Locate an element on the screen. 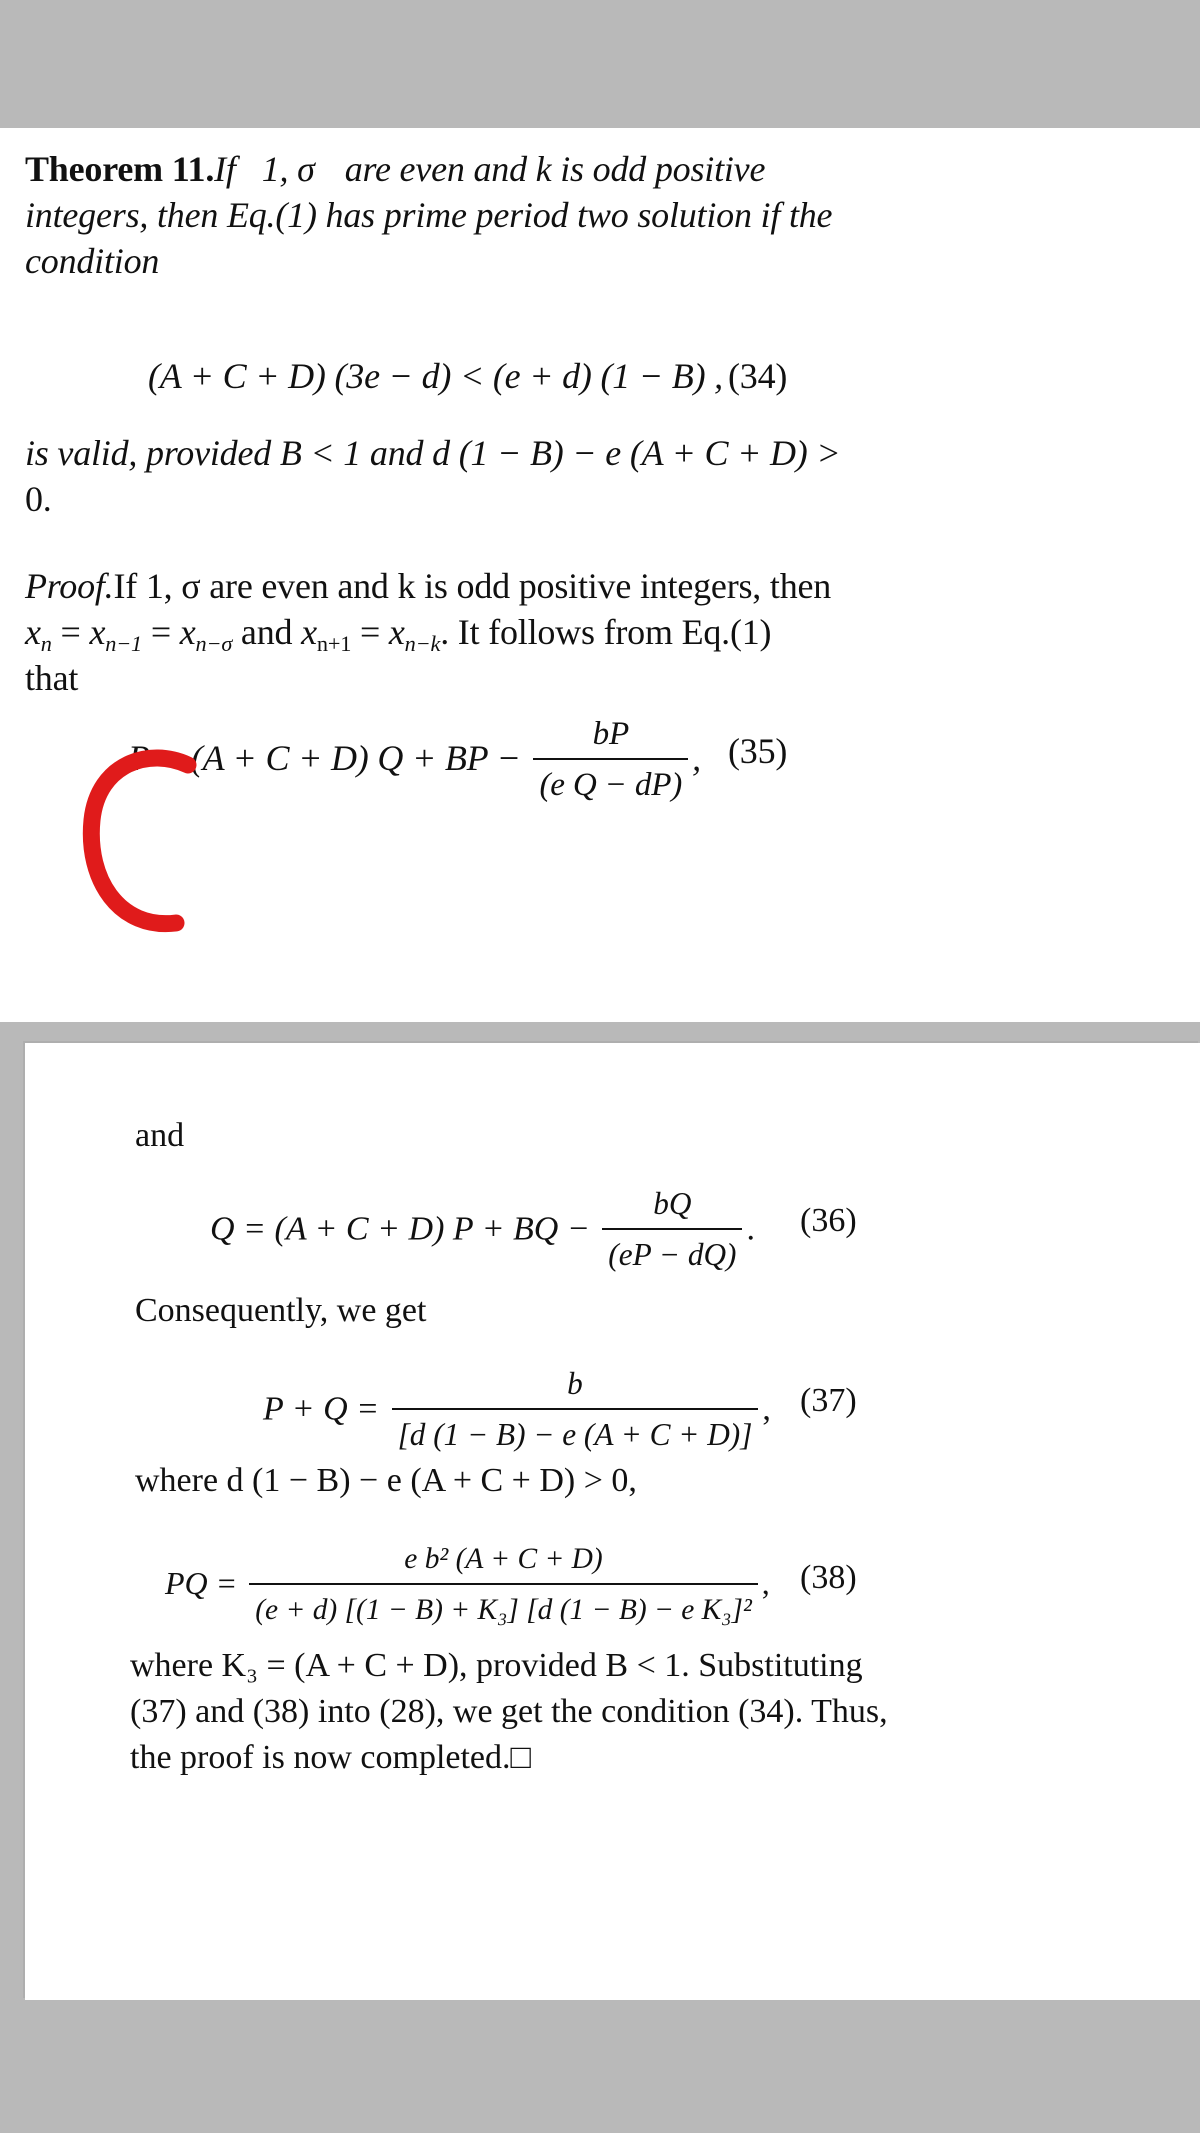  proof-line-3: that is located at coordinates (52, 678).